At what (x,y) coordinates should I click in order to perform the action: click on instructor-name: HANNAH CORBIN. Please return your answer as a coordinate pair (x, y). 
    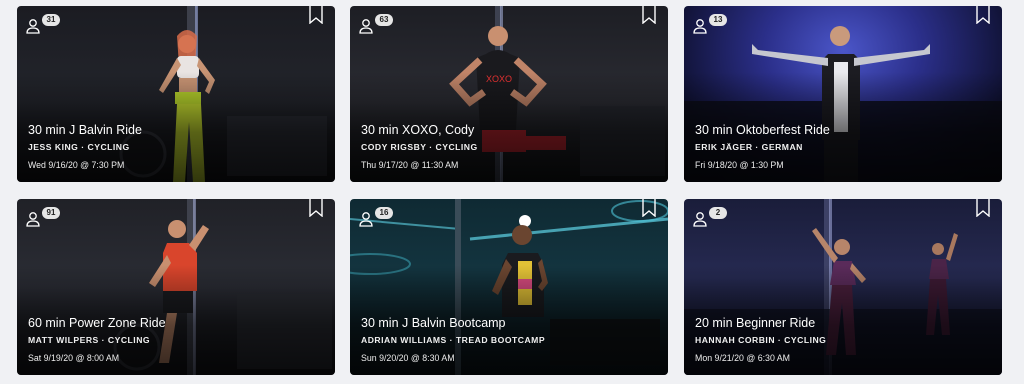
    Looking at the image, I should click on (735, 340).